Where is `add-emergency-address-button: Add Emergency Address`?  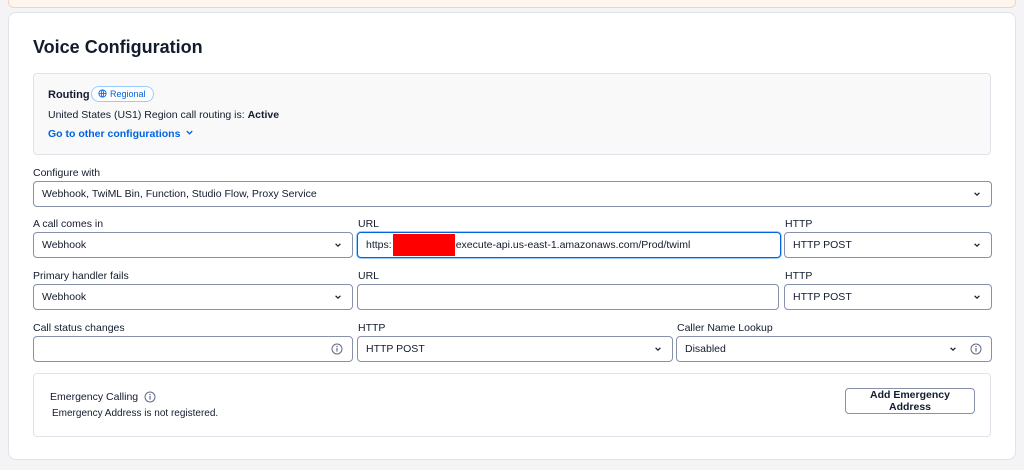
add-emergency-address-button: Add Emergency Address is located at coordinates (910, 401).